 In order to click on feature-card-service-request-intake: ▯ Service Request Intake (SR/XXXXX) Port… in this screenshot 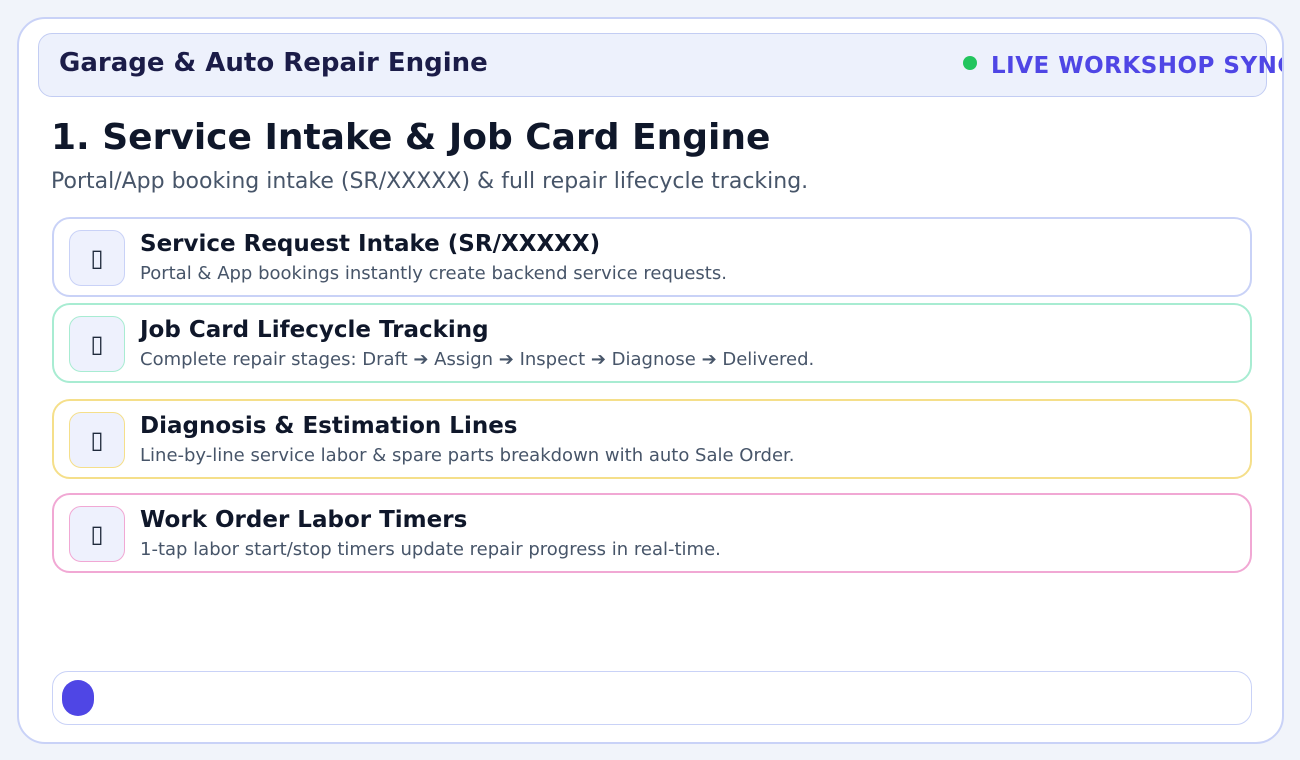, I will do `click(652, 257)`.